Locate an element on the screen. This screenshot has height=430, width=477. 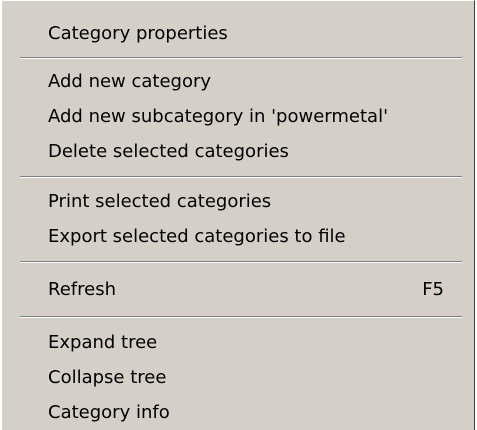
menu-item-shortcut: F5 is located at coordinates (433, 289).